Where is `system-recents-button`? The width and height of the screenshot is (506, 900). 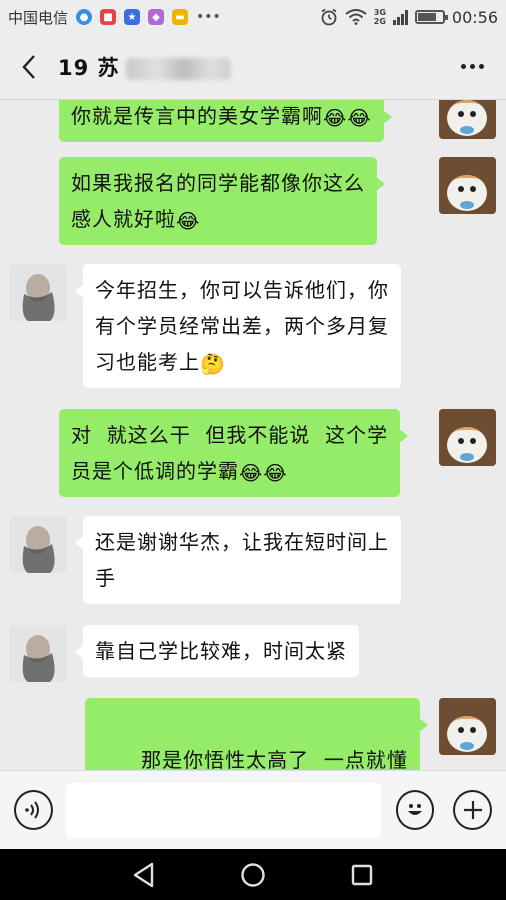 system-recents-button is located at coordinates (362, 875).